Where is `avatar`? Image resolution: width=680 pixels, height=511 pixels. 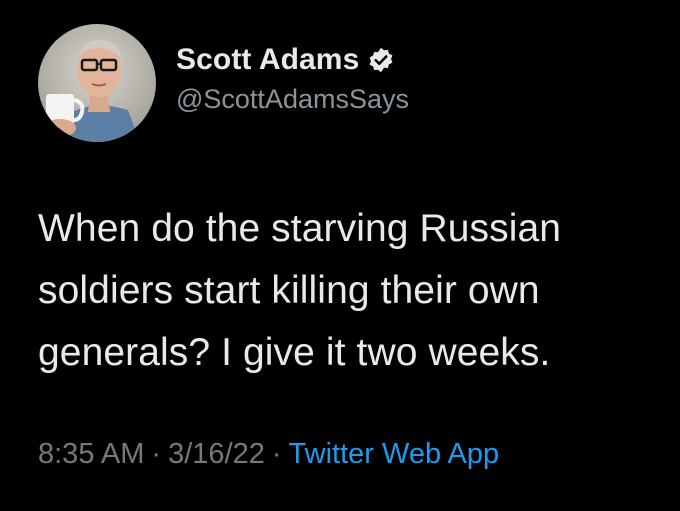 avatar is located at coordinates (97, 83).